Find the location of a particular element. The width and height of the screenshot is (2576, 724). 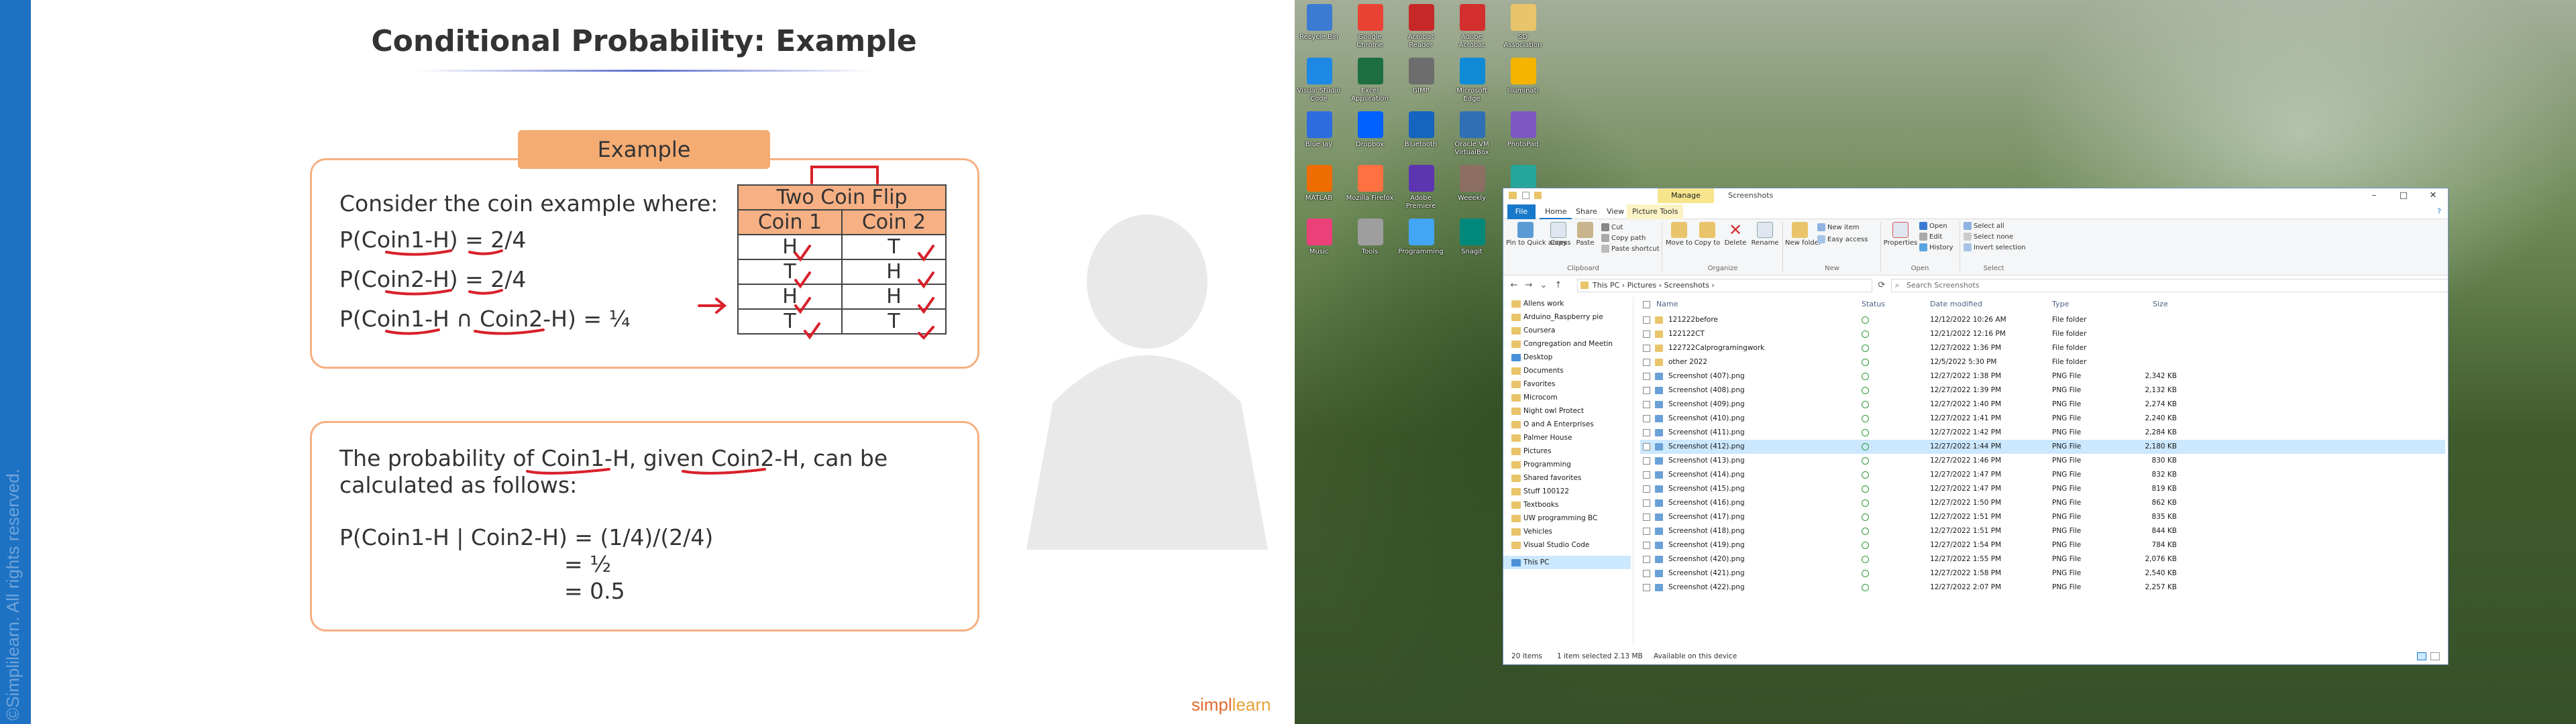

forward-arrow-icon: → is located at coordinates (1529, 286).